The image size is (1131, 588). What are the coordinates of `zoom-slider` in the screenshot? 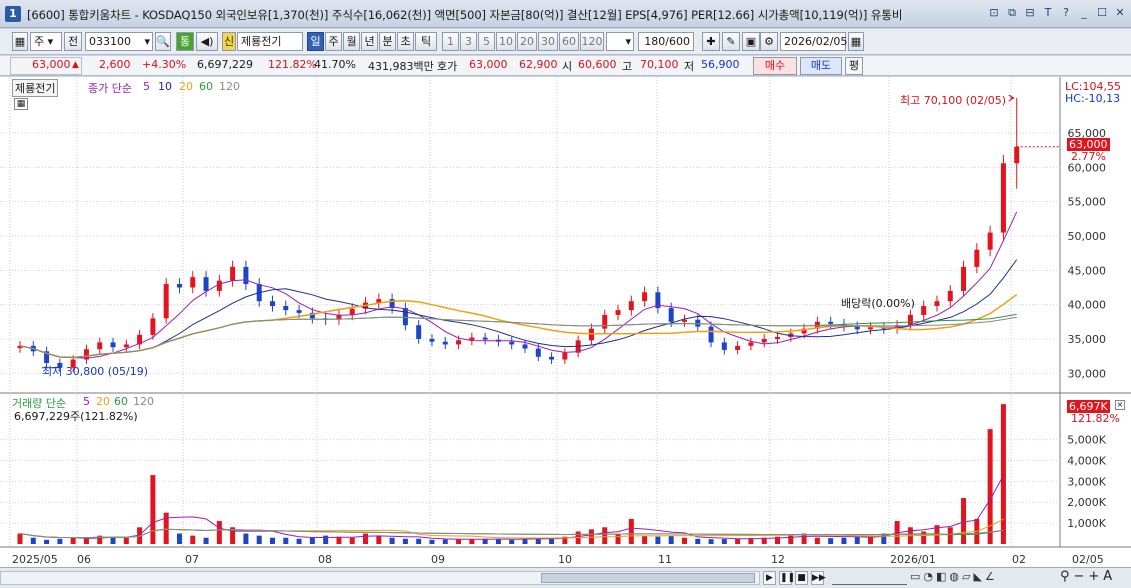 It's located at (869, 578).